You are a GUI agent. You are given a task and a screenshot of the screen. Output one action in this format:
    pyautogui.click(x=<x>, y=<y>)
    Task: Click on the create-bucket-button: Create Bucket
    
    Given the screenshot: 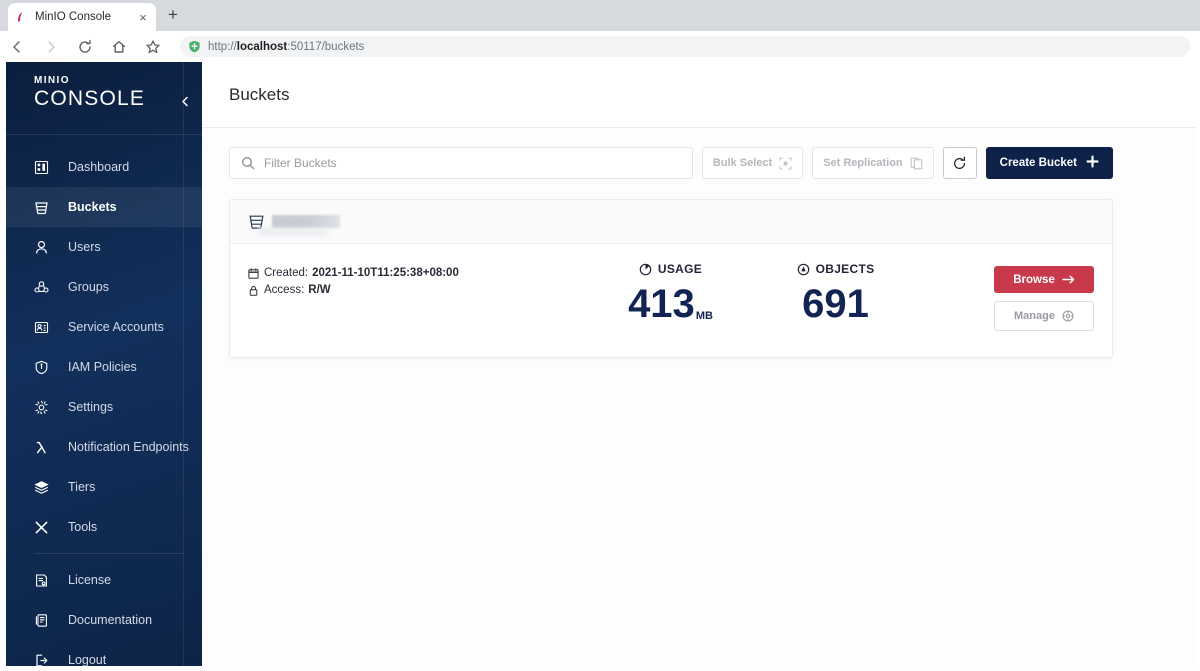 What is the action you would take?
    pyautogui.click(x=1049, y=163)
    